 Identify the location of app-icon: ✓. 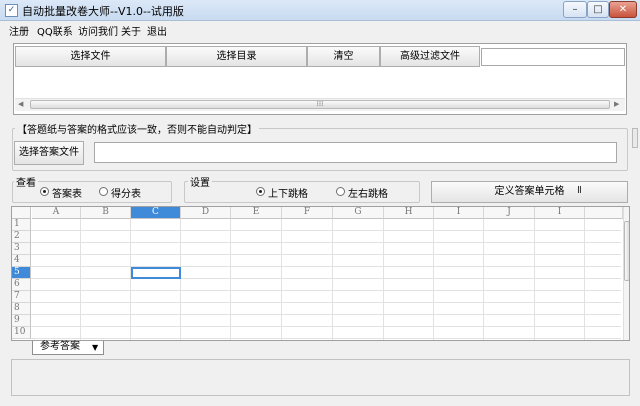
(11, 10).